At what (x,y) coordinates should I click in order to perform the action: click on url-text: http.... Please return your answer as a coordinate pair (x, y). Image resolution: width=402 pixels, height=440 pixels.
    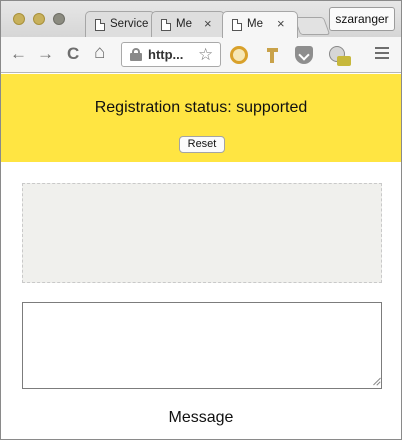
    Looking at the image, I should click on (166, 54).